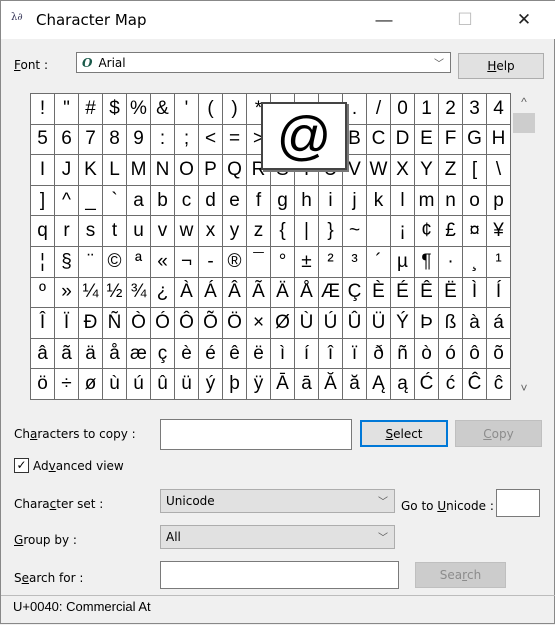  What do you see at coordinates (67, 323) in the screenshot?
I see `character-cell: Ï` at bounding box center [67, 323].